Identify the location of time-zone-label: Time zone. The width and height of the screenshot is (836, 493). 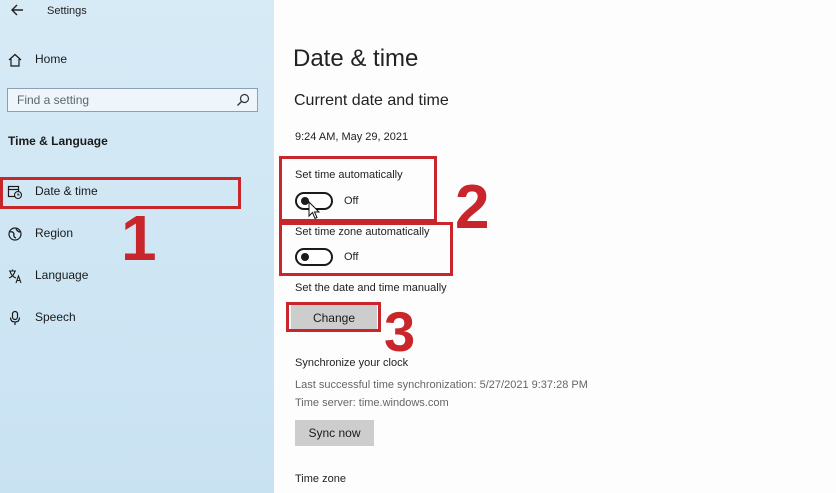
(320, 479).